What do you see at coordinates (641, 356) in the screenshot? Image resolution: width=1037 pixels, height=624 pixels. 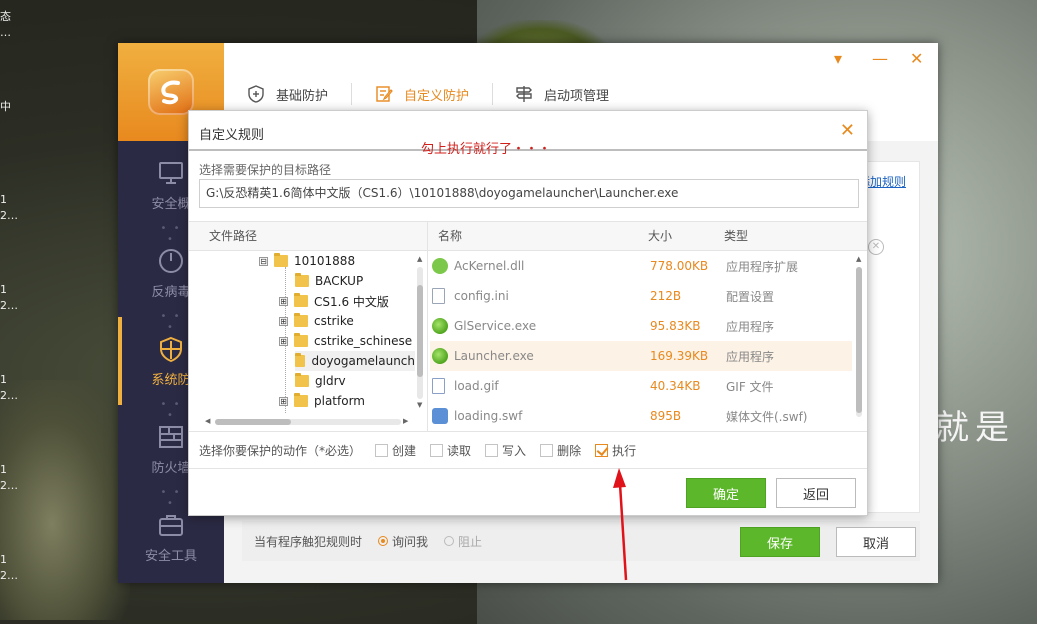 I see `file-row-selected: Launcher.exe 169.39KB 应用程序` at bounding box center [641, 356].